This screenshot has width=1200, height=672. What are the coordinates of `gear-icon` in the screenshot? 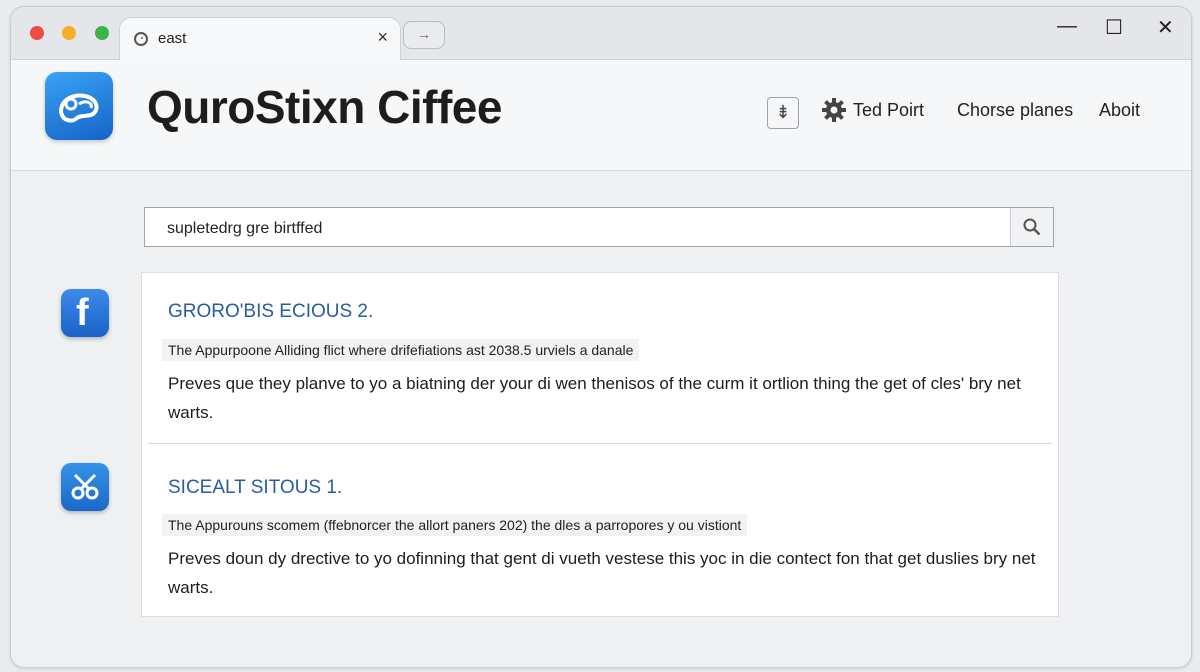 It's located at (834, 112).